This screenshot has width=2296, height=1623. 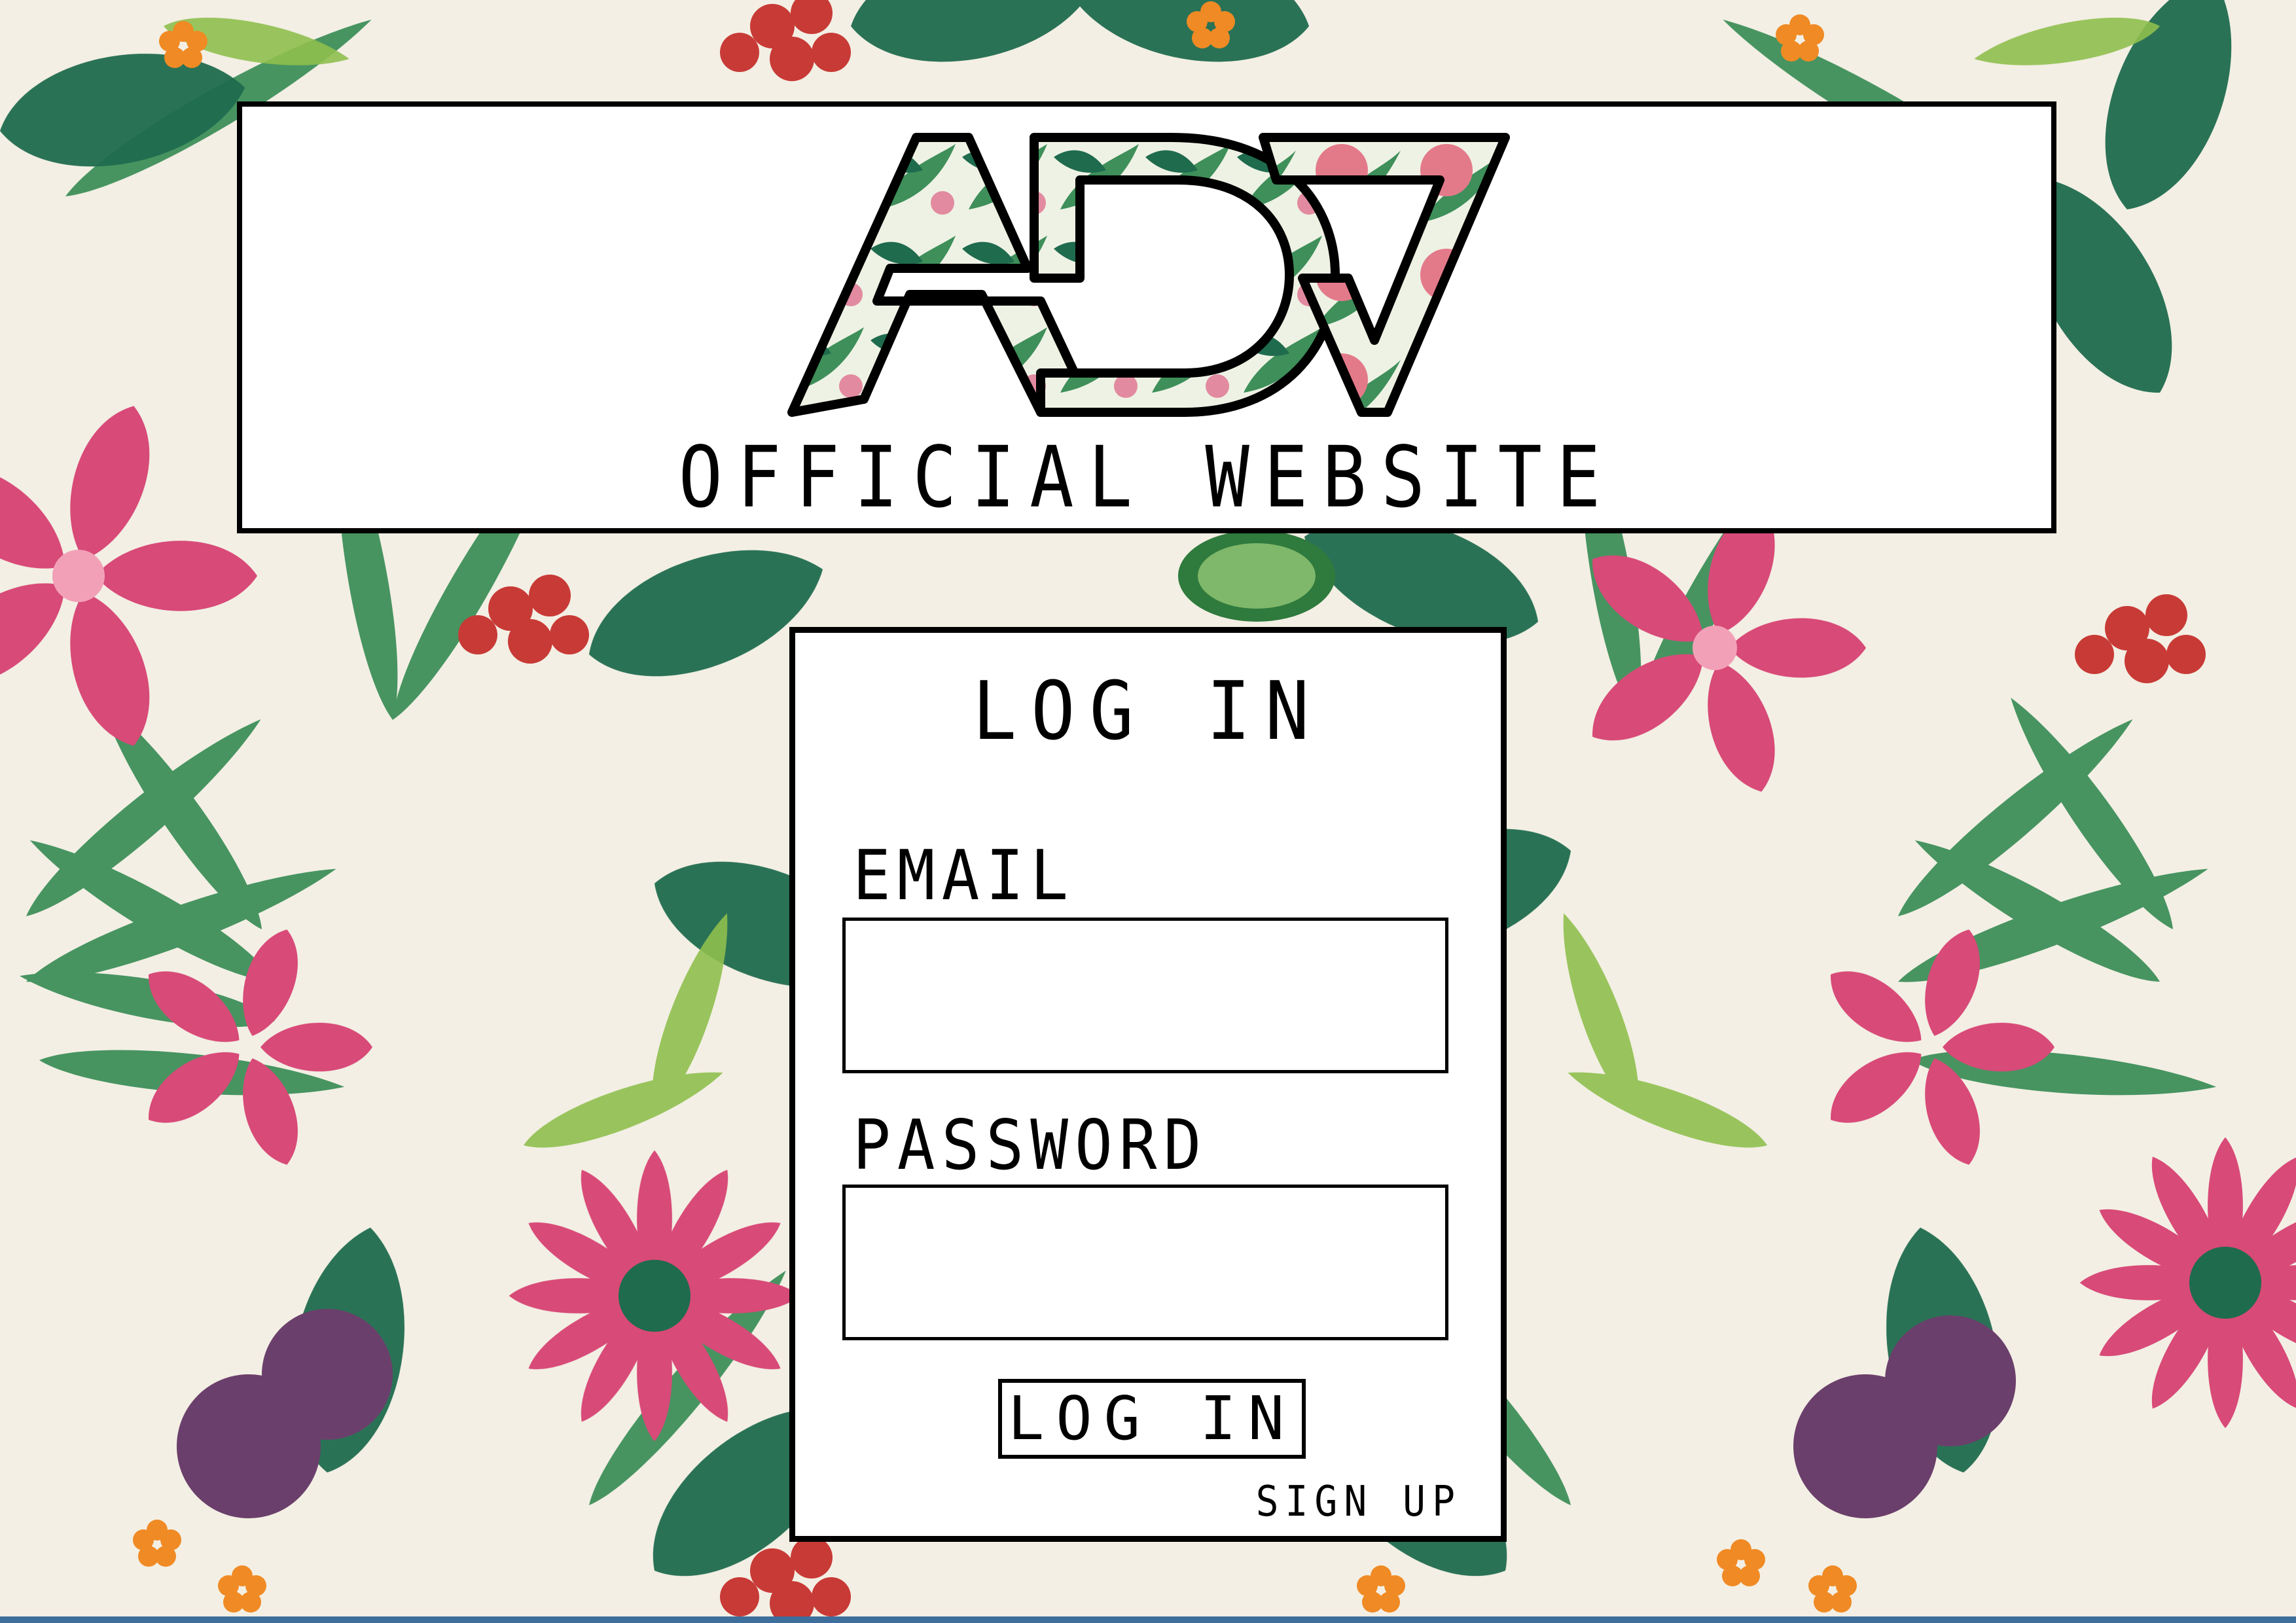 I want to click on login-button: LOG IN, so click(x=1152, y=1419).